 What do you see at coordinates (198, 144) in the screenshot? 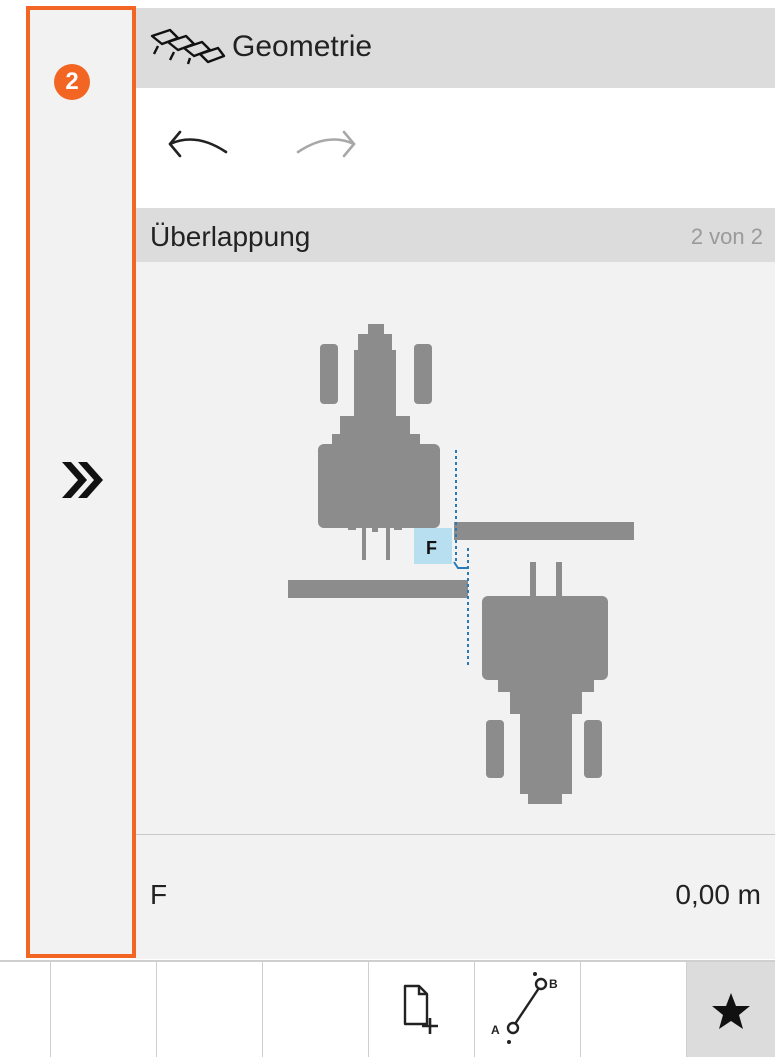
I see `undo-icon` at bounding box center [198, 144].